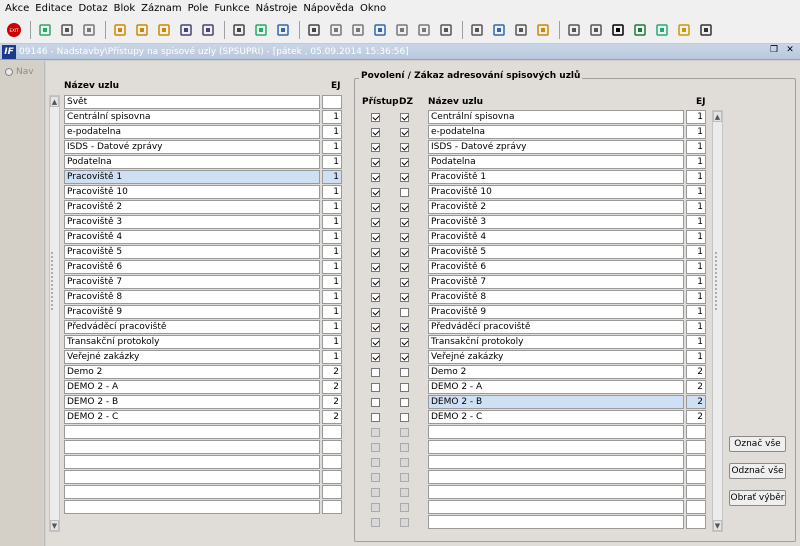 Image resolution: width=800 pixels, height=546 pixels. Describe the element at coordinates (192, 402) in the screenshot. I see `left-node-name: DEMO 2 - B` at that location.